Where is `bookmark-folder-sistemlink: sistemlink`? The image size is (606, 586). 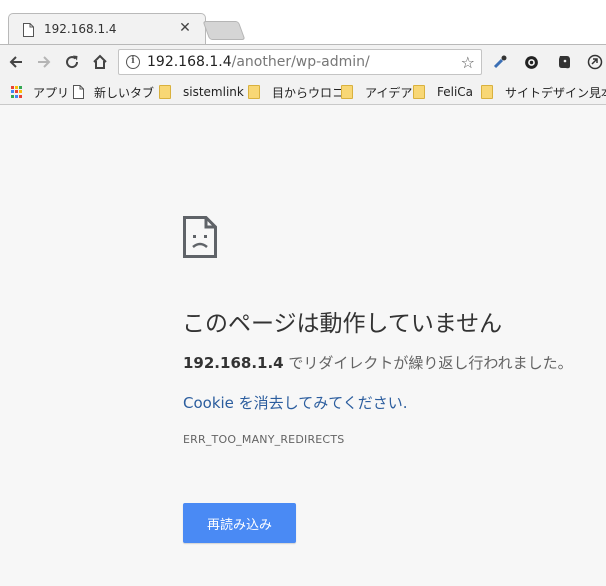 bookmark-folder-sistemlink: sistemlink is located at coordinates (201, 92).